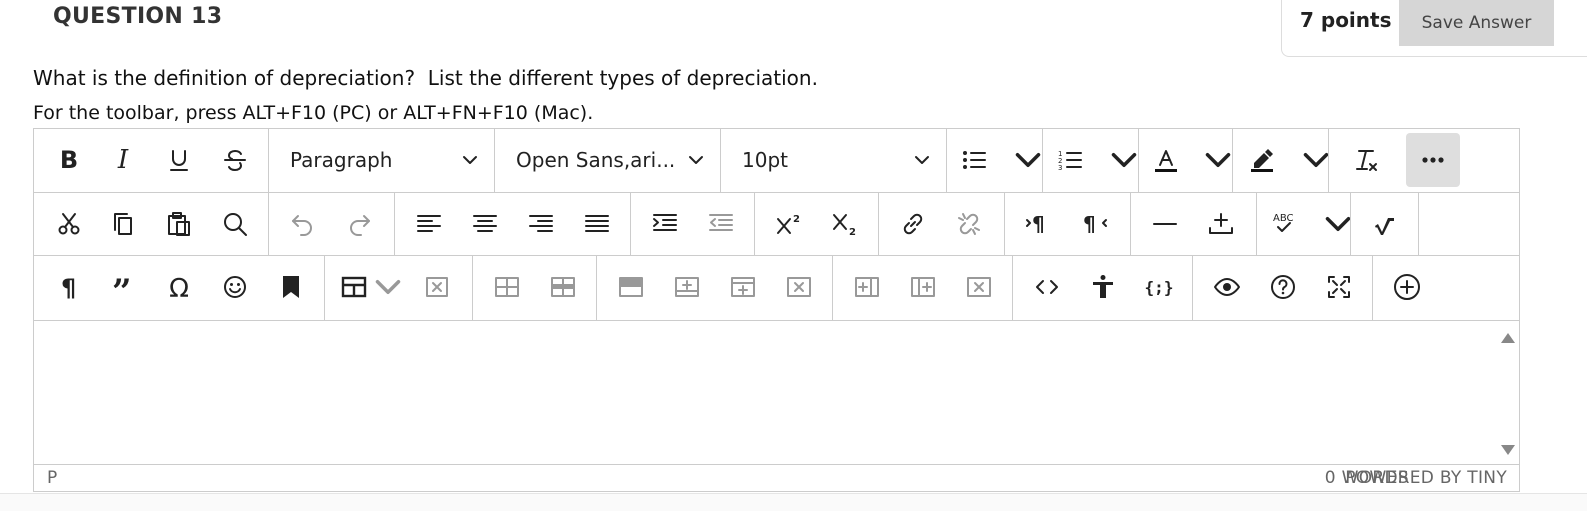 Image resolution: width=1587 pixels, height=511 pixels. Describe the element at coordinates (721, 224) in the screenshot. I see `outdent-button` at that location.